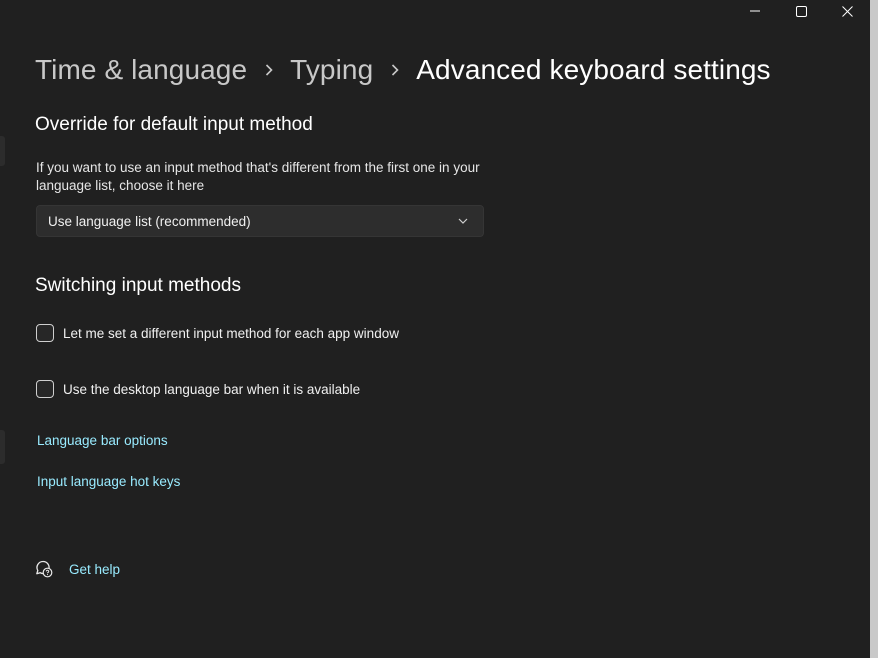 The image size is (878, 658). I want to click on maximize-icon, so click(801, 11).